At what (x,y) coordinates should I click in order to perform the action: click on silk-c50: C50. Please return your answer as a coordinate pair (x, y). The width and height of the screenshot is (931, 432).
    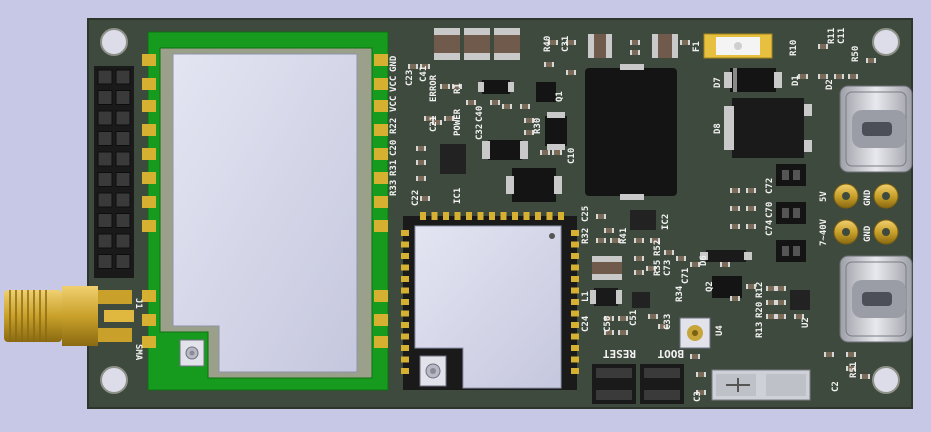
    Looking at the image, I should click on (608, 324).